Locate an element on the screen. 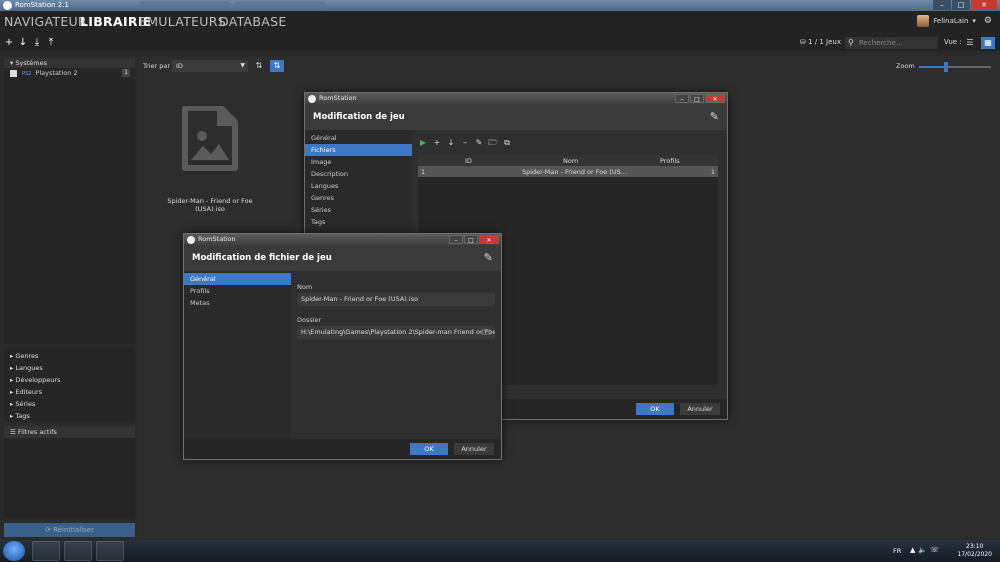 This screenshot has height=562, width=1000. romstation-app-icon is located at coordinates (110, 551).